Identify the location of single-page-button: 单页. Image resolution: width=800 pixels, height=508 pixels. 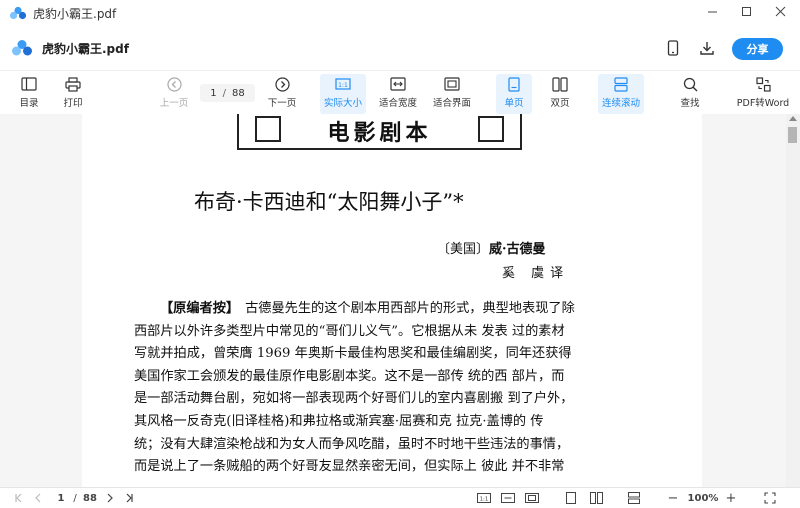
(514, 94).